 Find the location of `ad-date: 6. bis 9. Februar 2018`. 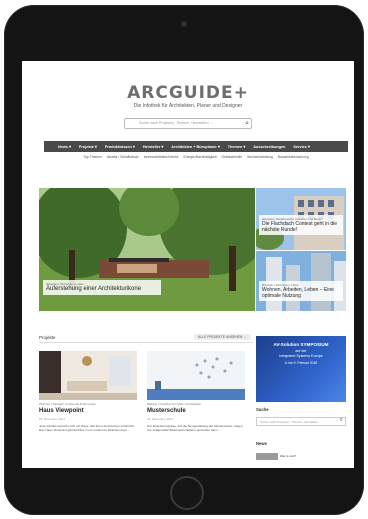

ad-date: 6. bis 9. Februar 2018 is located at coordinates (301, 363).